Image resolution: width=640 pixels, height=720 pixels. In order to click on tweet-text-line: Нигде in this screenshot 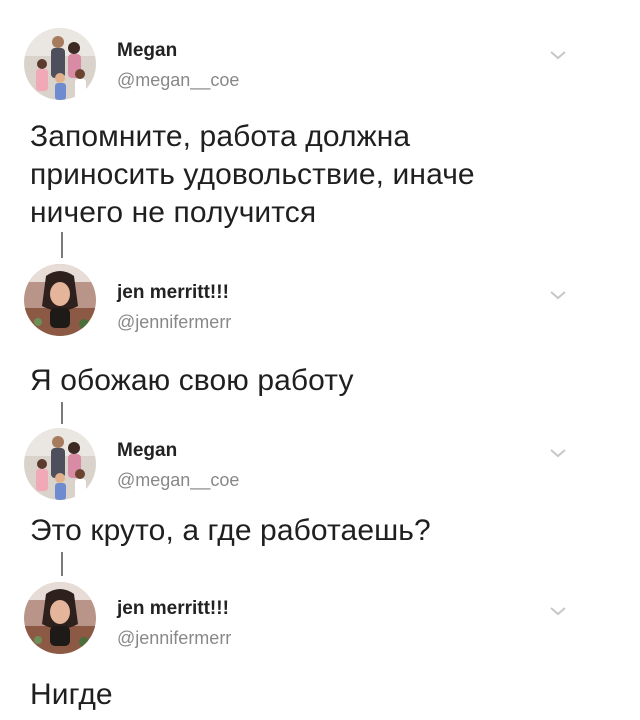, I will do `click(71, 694)`.